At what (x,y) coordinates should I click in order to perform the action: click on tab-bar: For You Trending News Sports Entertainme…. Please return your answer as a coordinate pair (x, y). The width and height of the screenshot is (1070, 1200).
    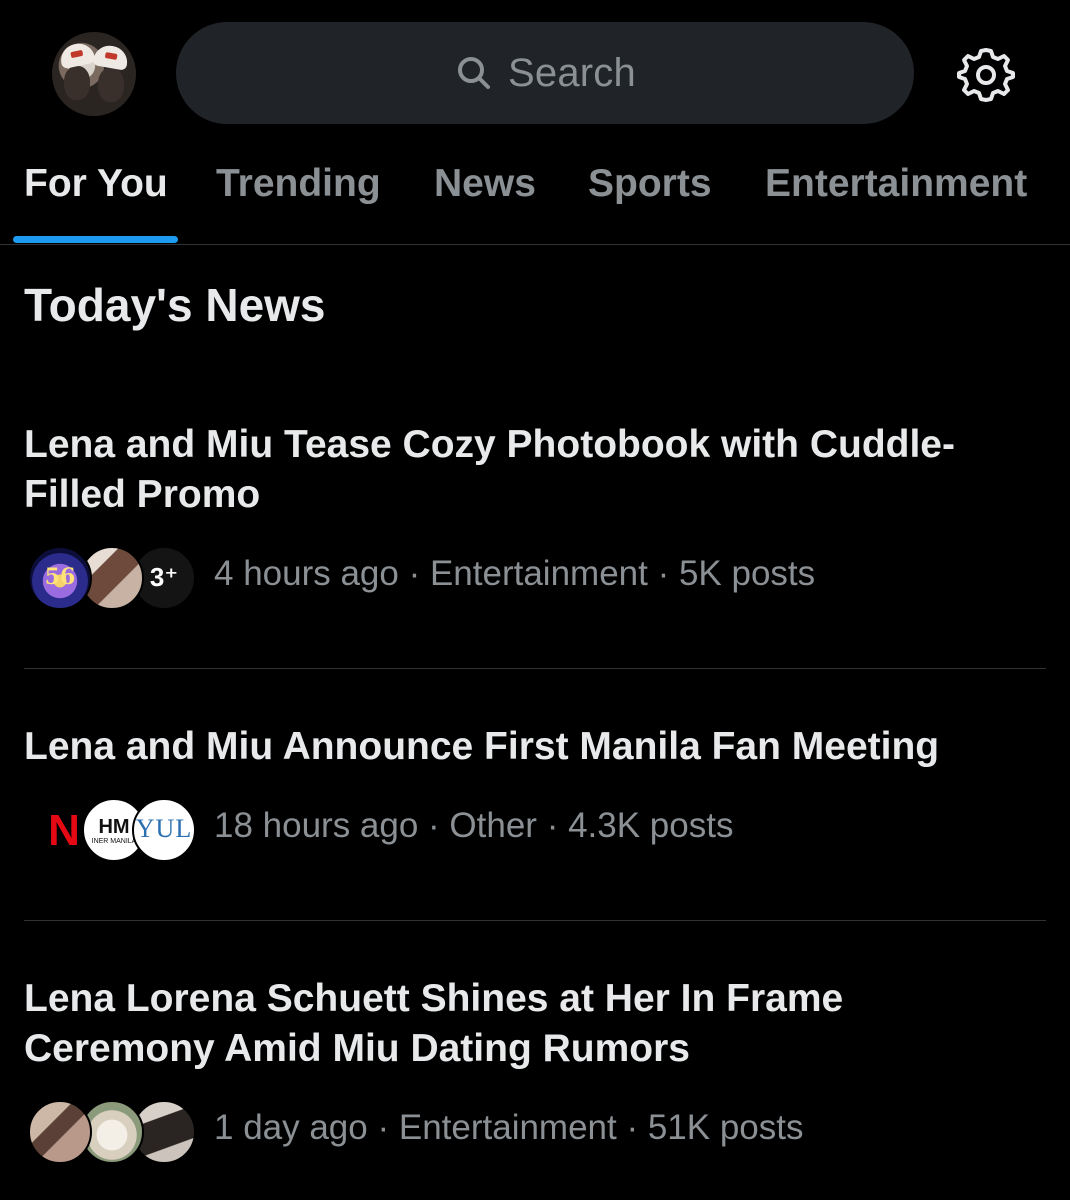
    Looking at the image, I should click on (535, 197).